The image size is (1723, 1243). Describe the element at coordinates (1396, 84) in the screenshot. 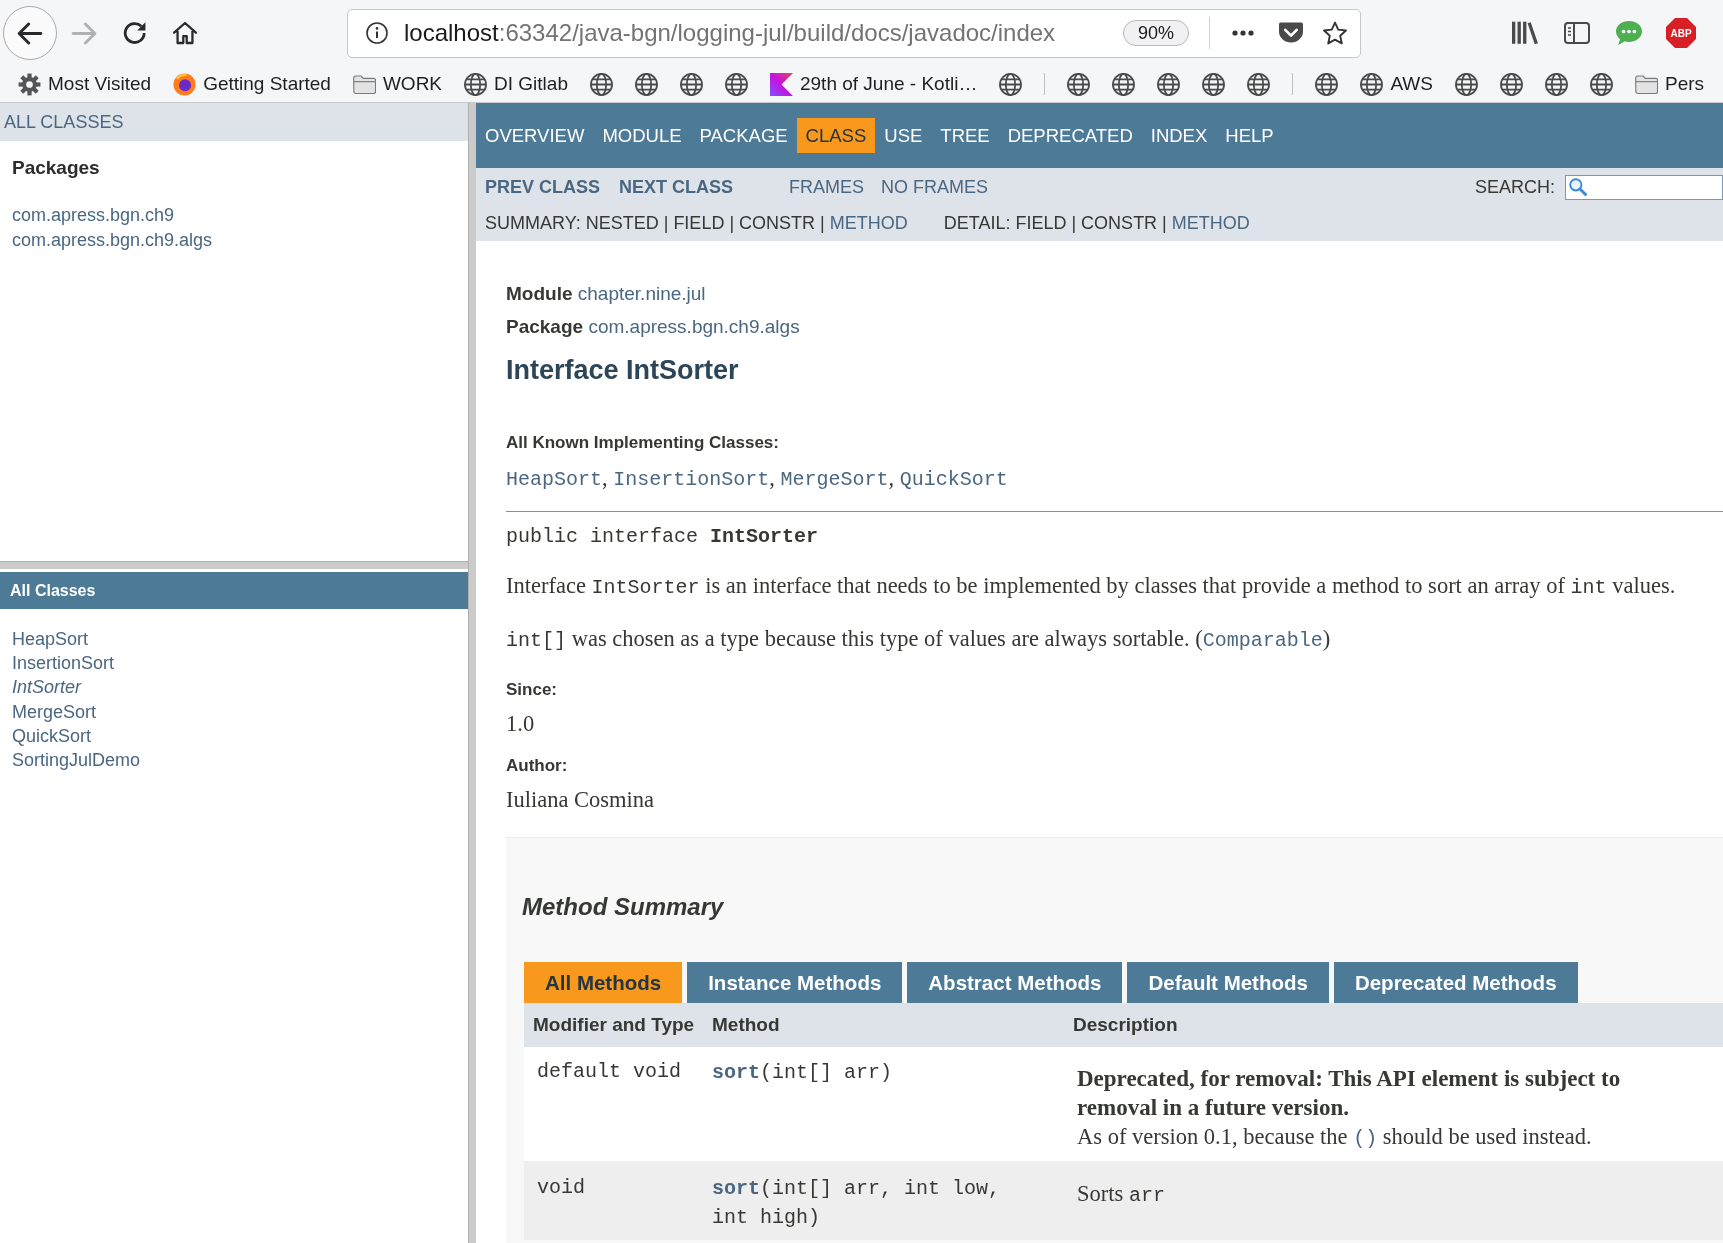

I see `bookmark-item: AWS` at that location.